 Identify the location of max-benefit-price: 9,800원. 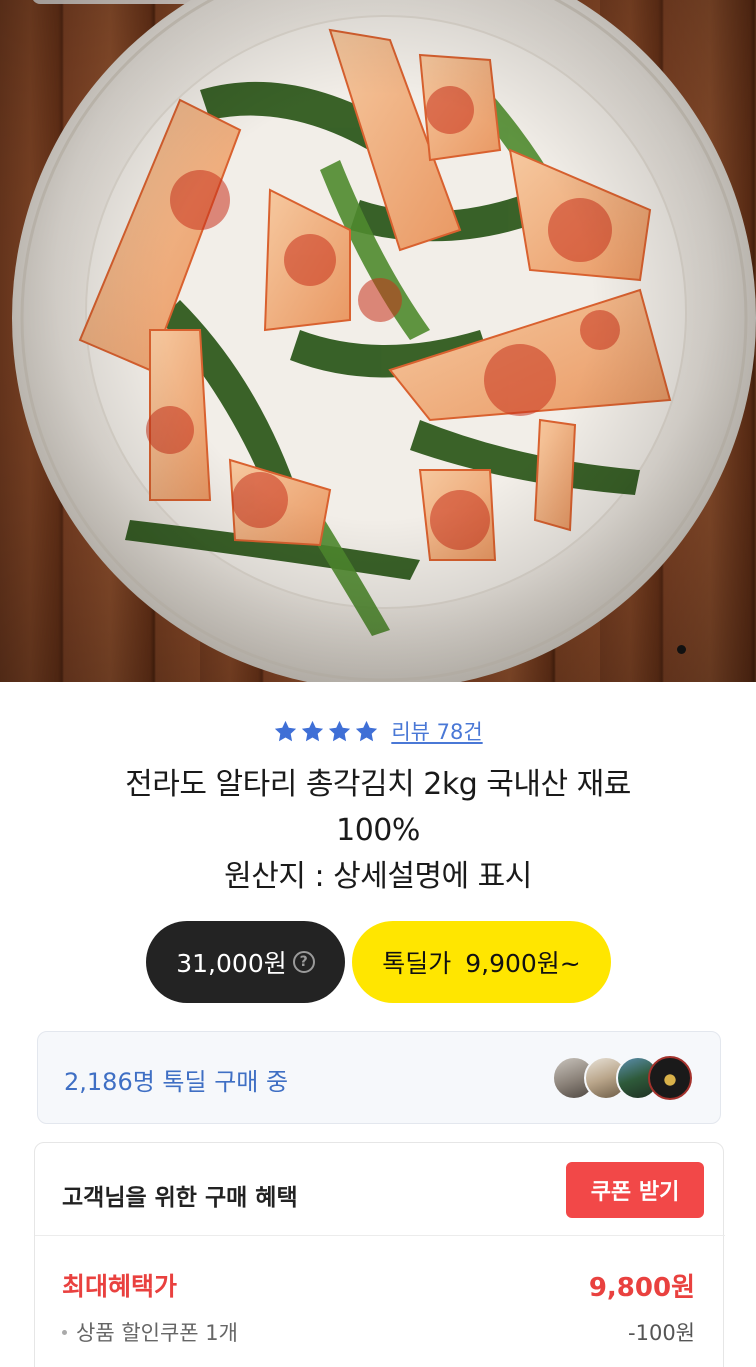
(641, 1288).